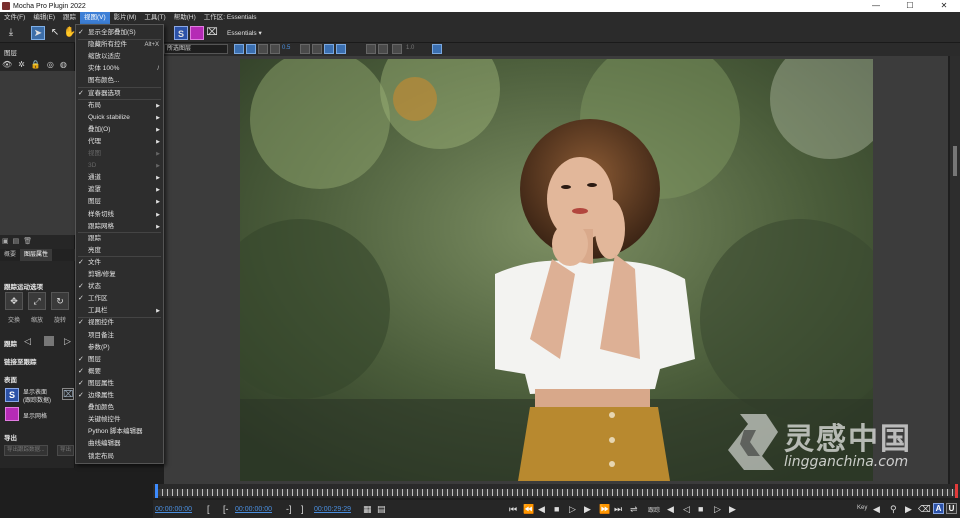 This screenshot has width=960, height=518. What do you see at coordinates (239, 49) in the screenshot?
I see `view-mode-icon` at bounding box center [239, 49].